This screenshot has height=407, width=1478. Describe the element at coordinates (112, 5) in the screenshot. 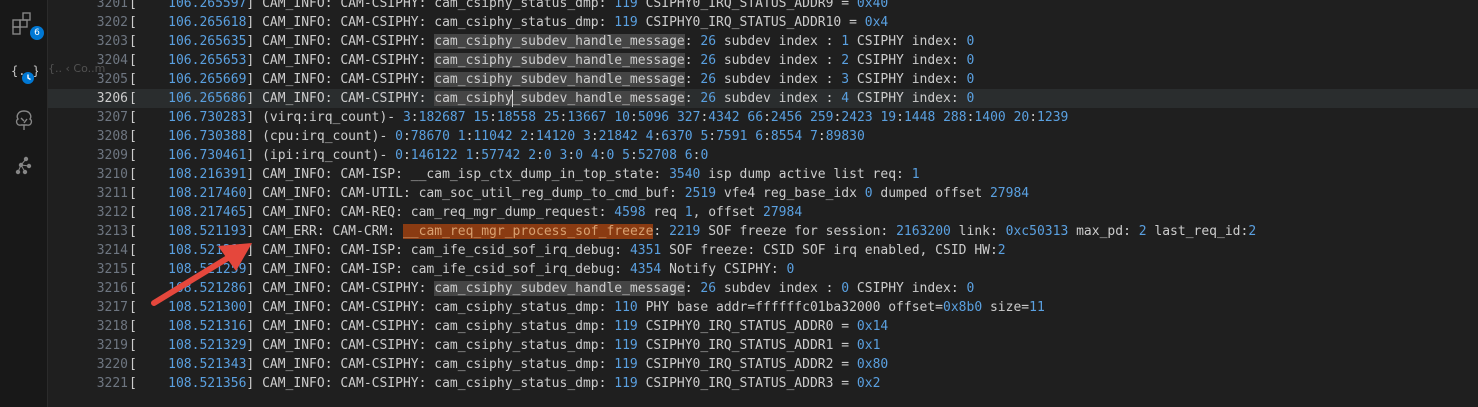

I see `line-number: 3201` at that location.